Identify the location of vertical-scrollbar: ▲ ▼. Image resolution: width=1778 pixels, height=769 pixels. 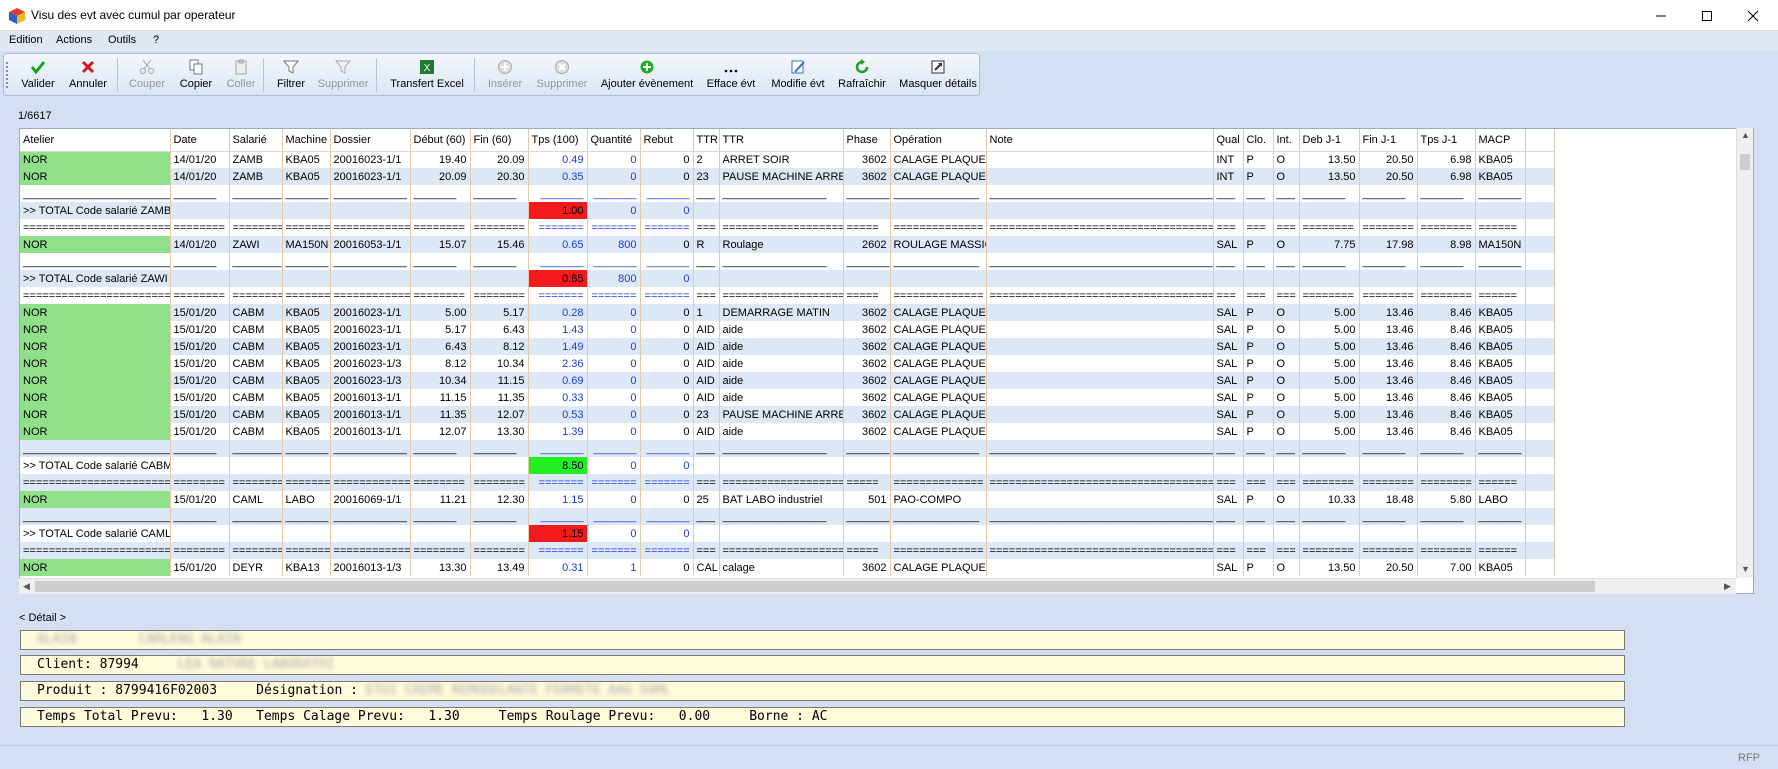
(1744, 353).